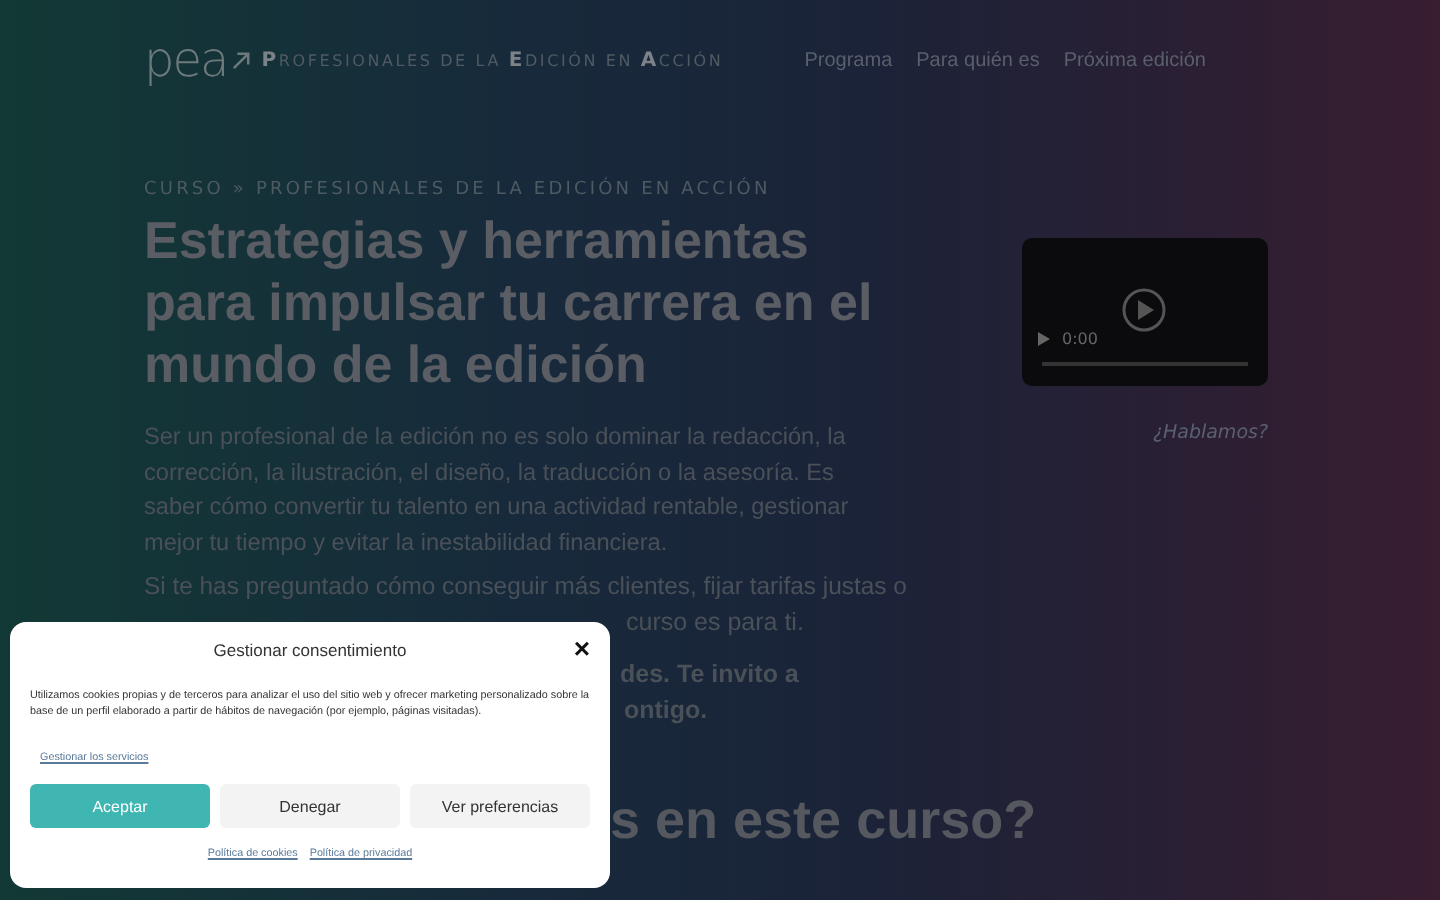 The height and width of the screenshot is (900, 1440). What do you see at coordinates (240, 60) in the screenshot?
I see `arrow-icon` at bounding box center [240, 60].